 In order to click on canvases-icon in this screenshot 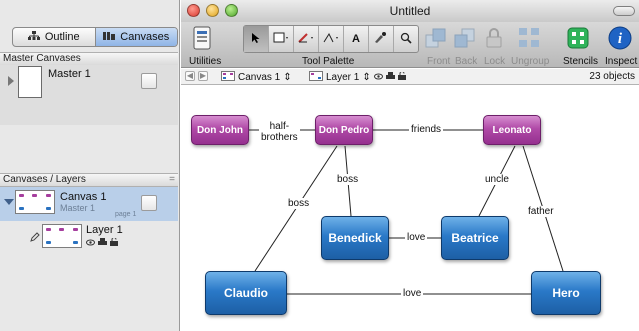, I will do `click(109, 37)`.